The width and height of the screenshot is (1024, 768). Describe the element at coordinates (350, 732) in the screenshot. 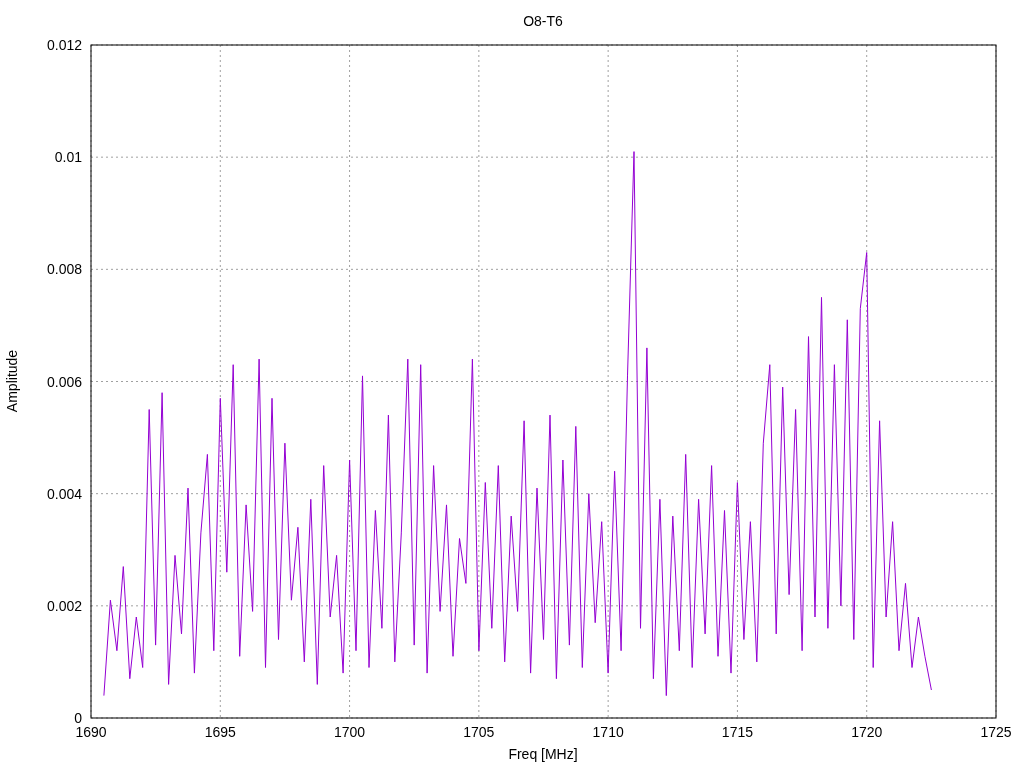

I see `x-tick-label: 1700` at that location.